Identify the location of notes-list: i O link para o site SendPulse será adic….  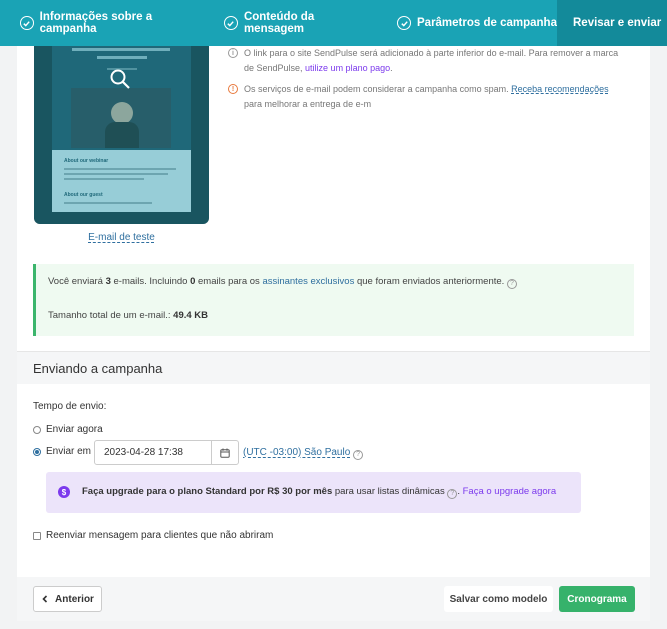
(428, 82).